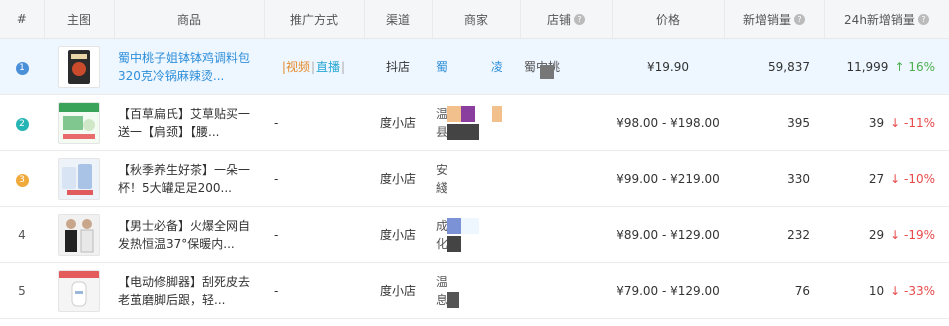 This screenshot has width=949, height=326. Describe the element at coordinates (668, 234) in the screenshot. I see `price: ¥89.00 - ¥129.00` at that location.